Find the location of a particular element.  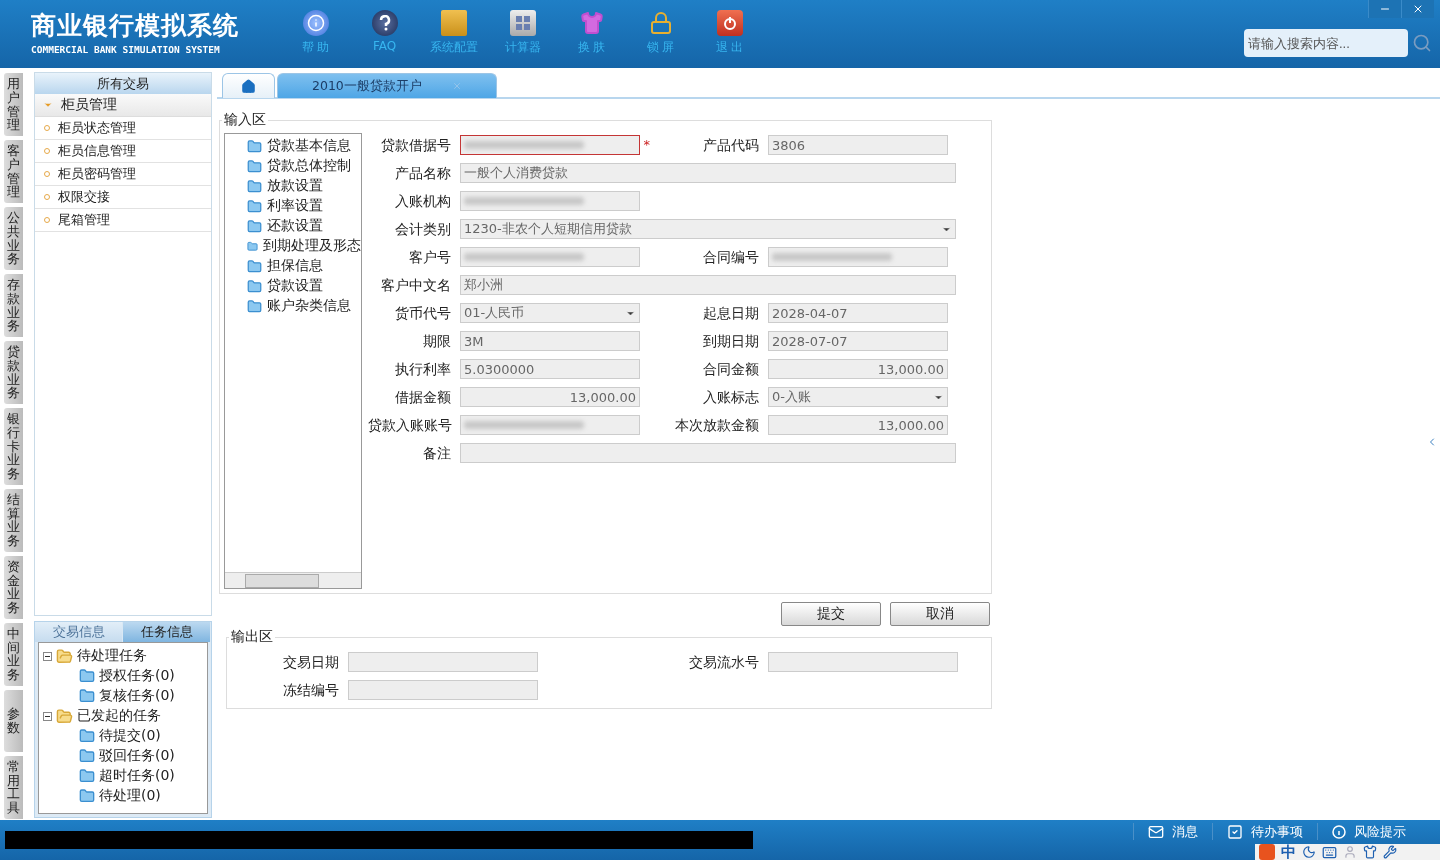

minimize-button is located at coordinates (1384, 9).